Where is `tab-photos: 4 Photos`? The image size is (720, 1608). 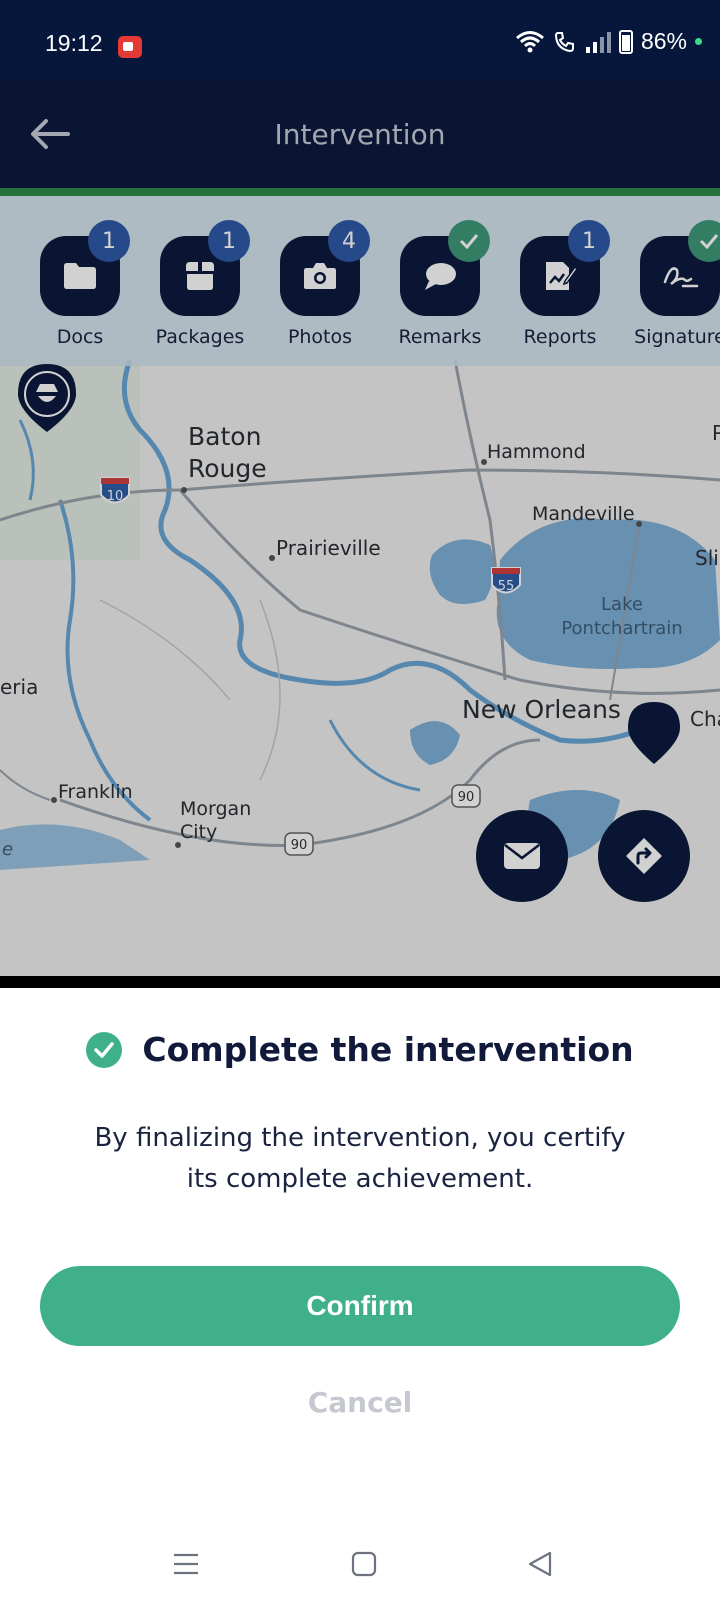 tab-photos: 4 Photos is located at coordinates (320, 284).